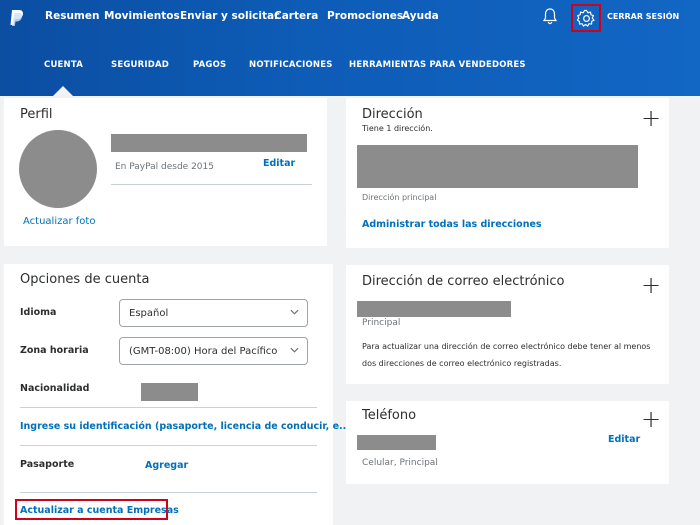 Image resolution: width=700 pixels, height=525 pixels. What do you see at coordinates (142, 16) in the screenshot?
I see `nav-movimientos: Movimientos` at bounding box center [142, 16].